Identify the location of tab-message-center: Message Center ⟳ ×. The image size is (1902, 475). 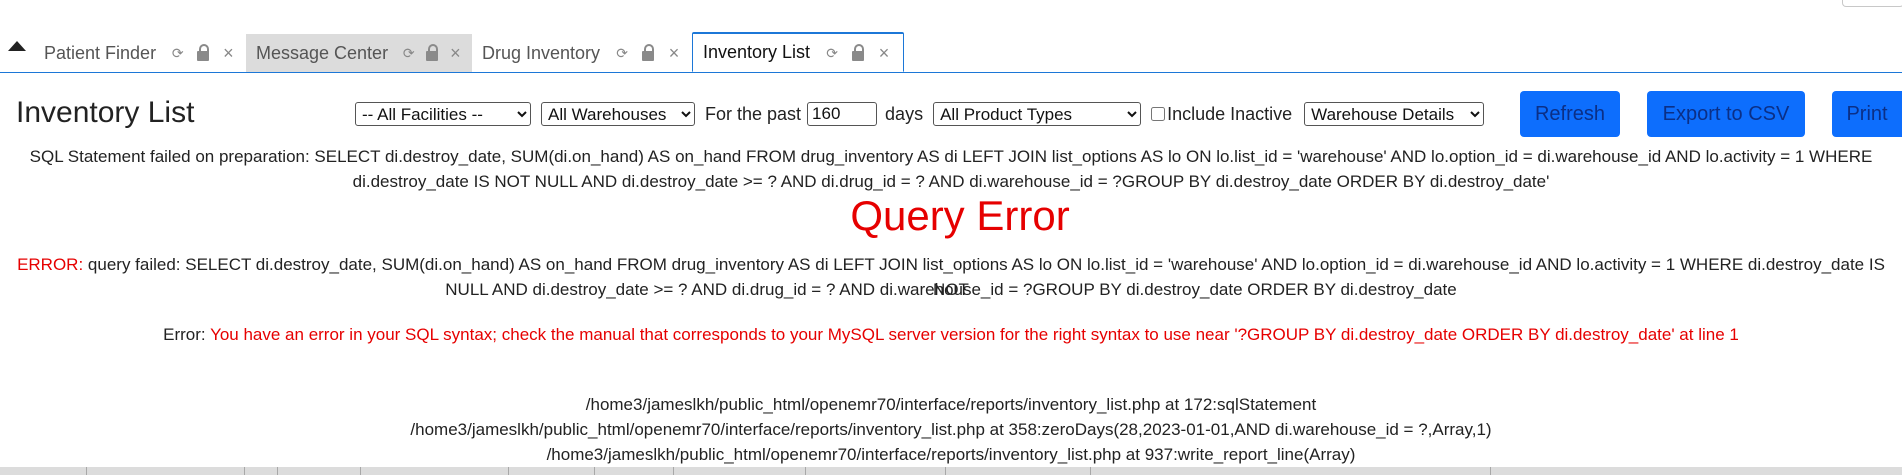
(359, 53).